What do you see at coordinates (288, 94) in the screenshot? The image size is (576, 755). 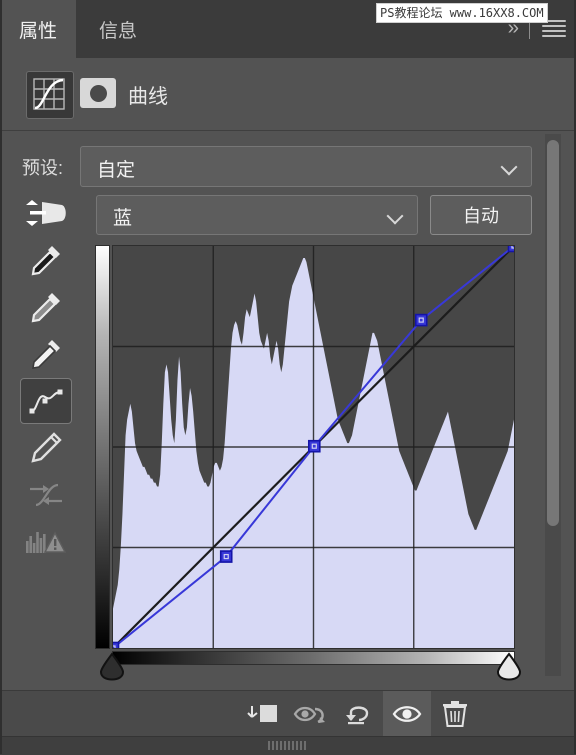 I see `adjustment-title-row: 曲线` at bounding box center [288, 94].